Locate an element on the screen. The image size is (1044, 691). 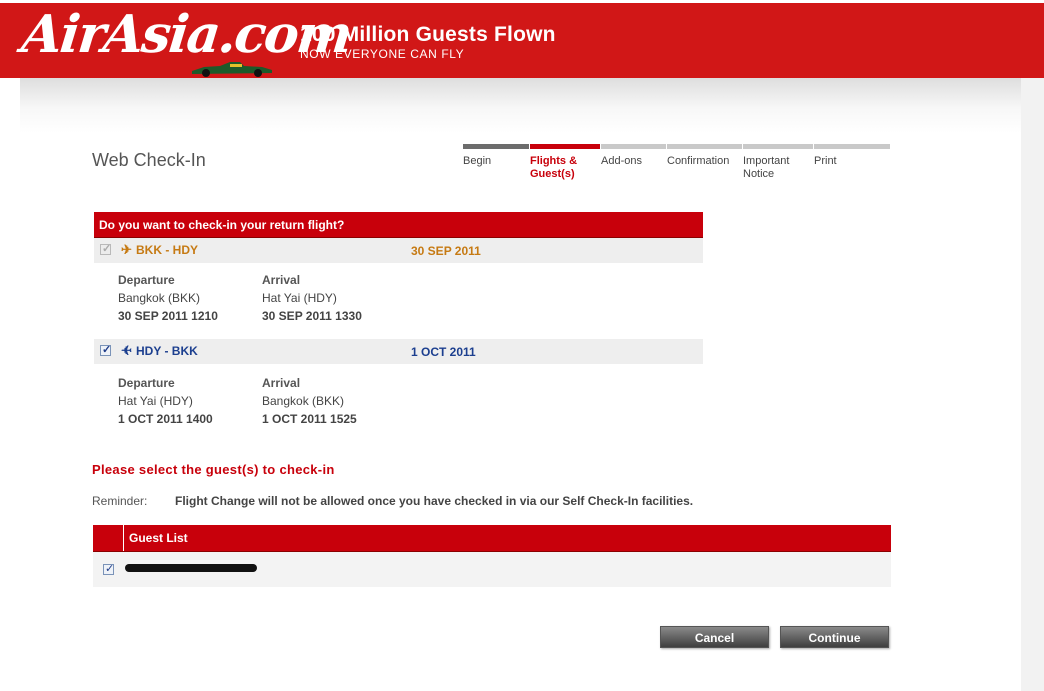
step-confirmation: Confirmation is located at coordinates (704, 156).